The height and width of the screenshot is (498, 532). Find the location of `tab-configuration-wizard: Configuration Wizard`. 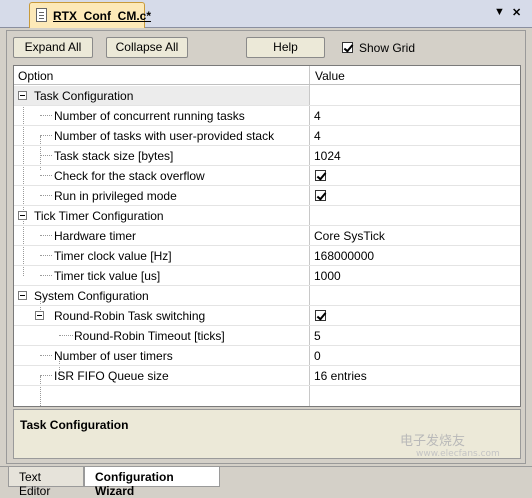

tab-configuration-wizard: Configuration Wizard is located at coordinates (152, 482).